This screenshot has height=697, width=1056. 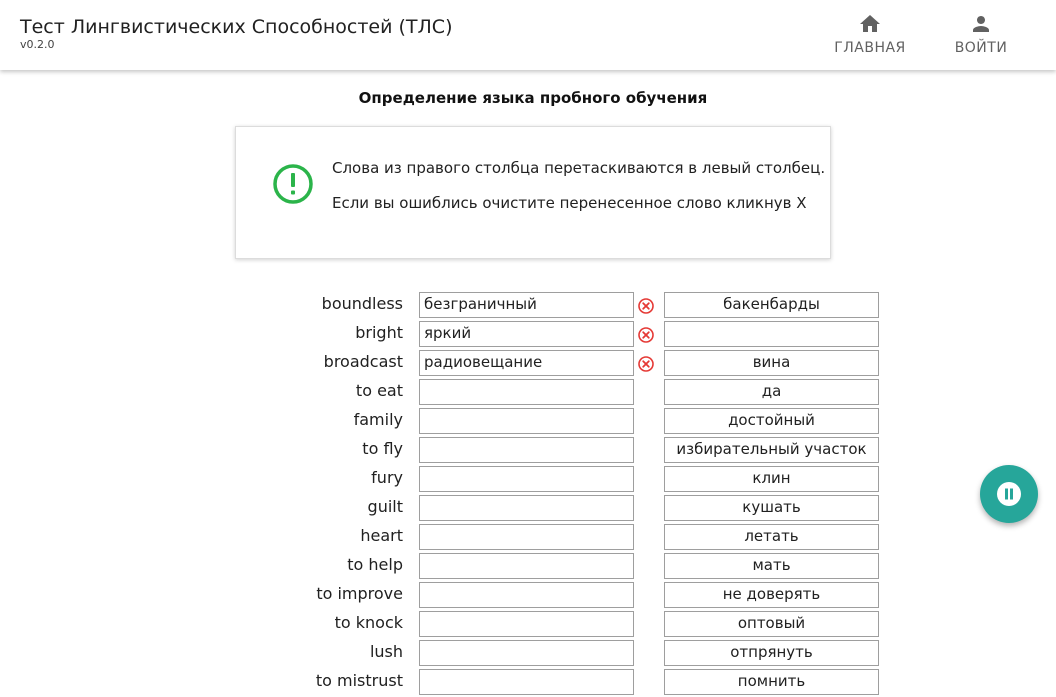 I want to click on matching-row: guilt кушать, so click(x=528, y=508).